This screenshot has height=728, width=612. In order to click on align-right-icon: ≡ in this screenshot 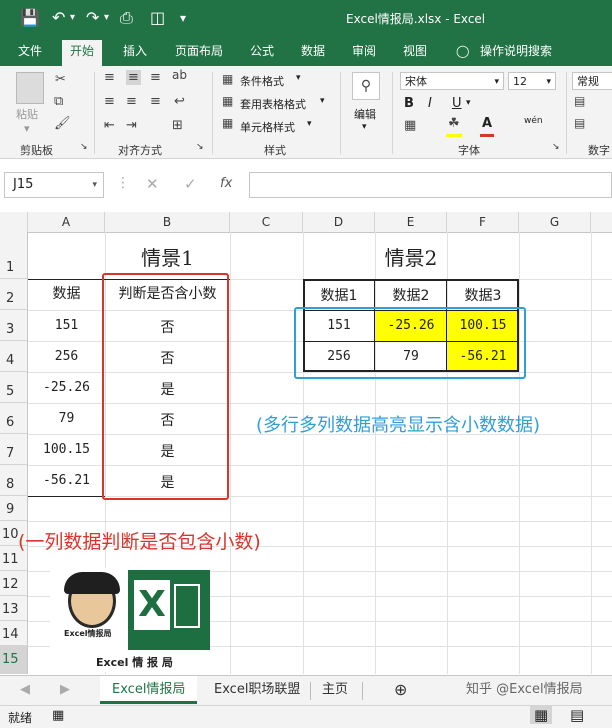, I will do `click(155, 101)`.